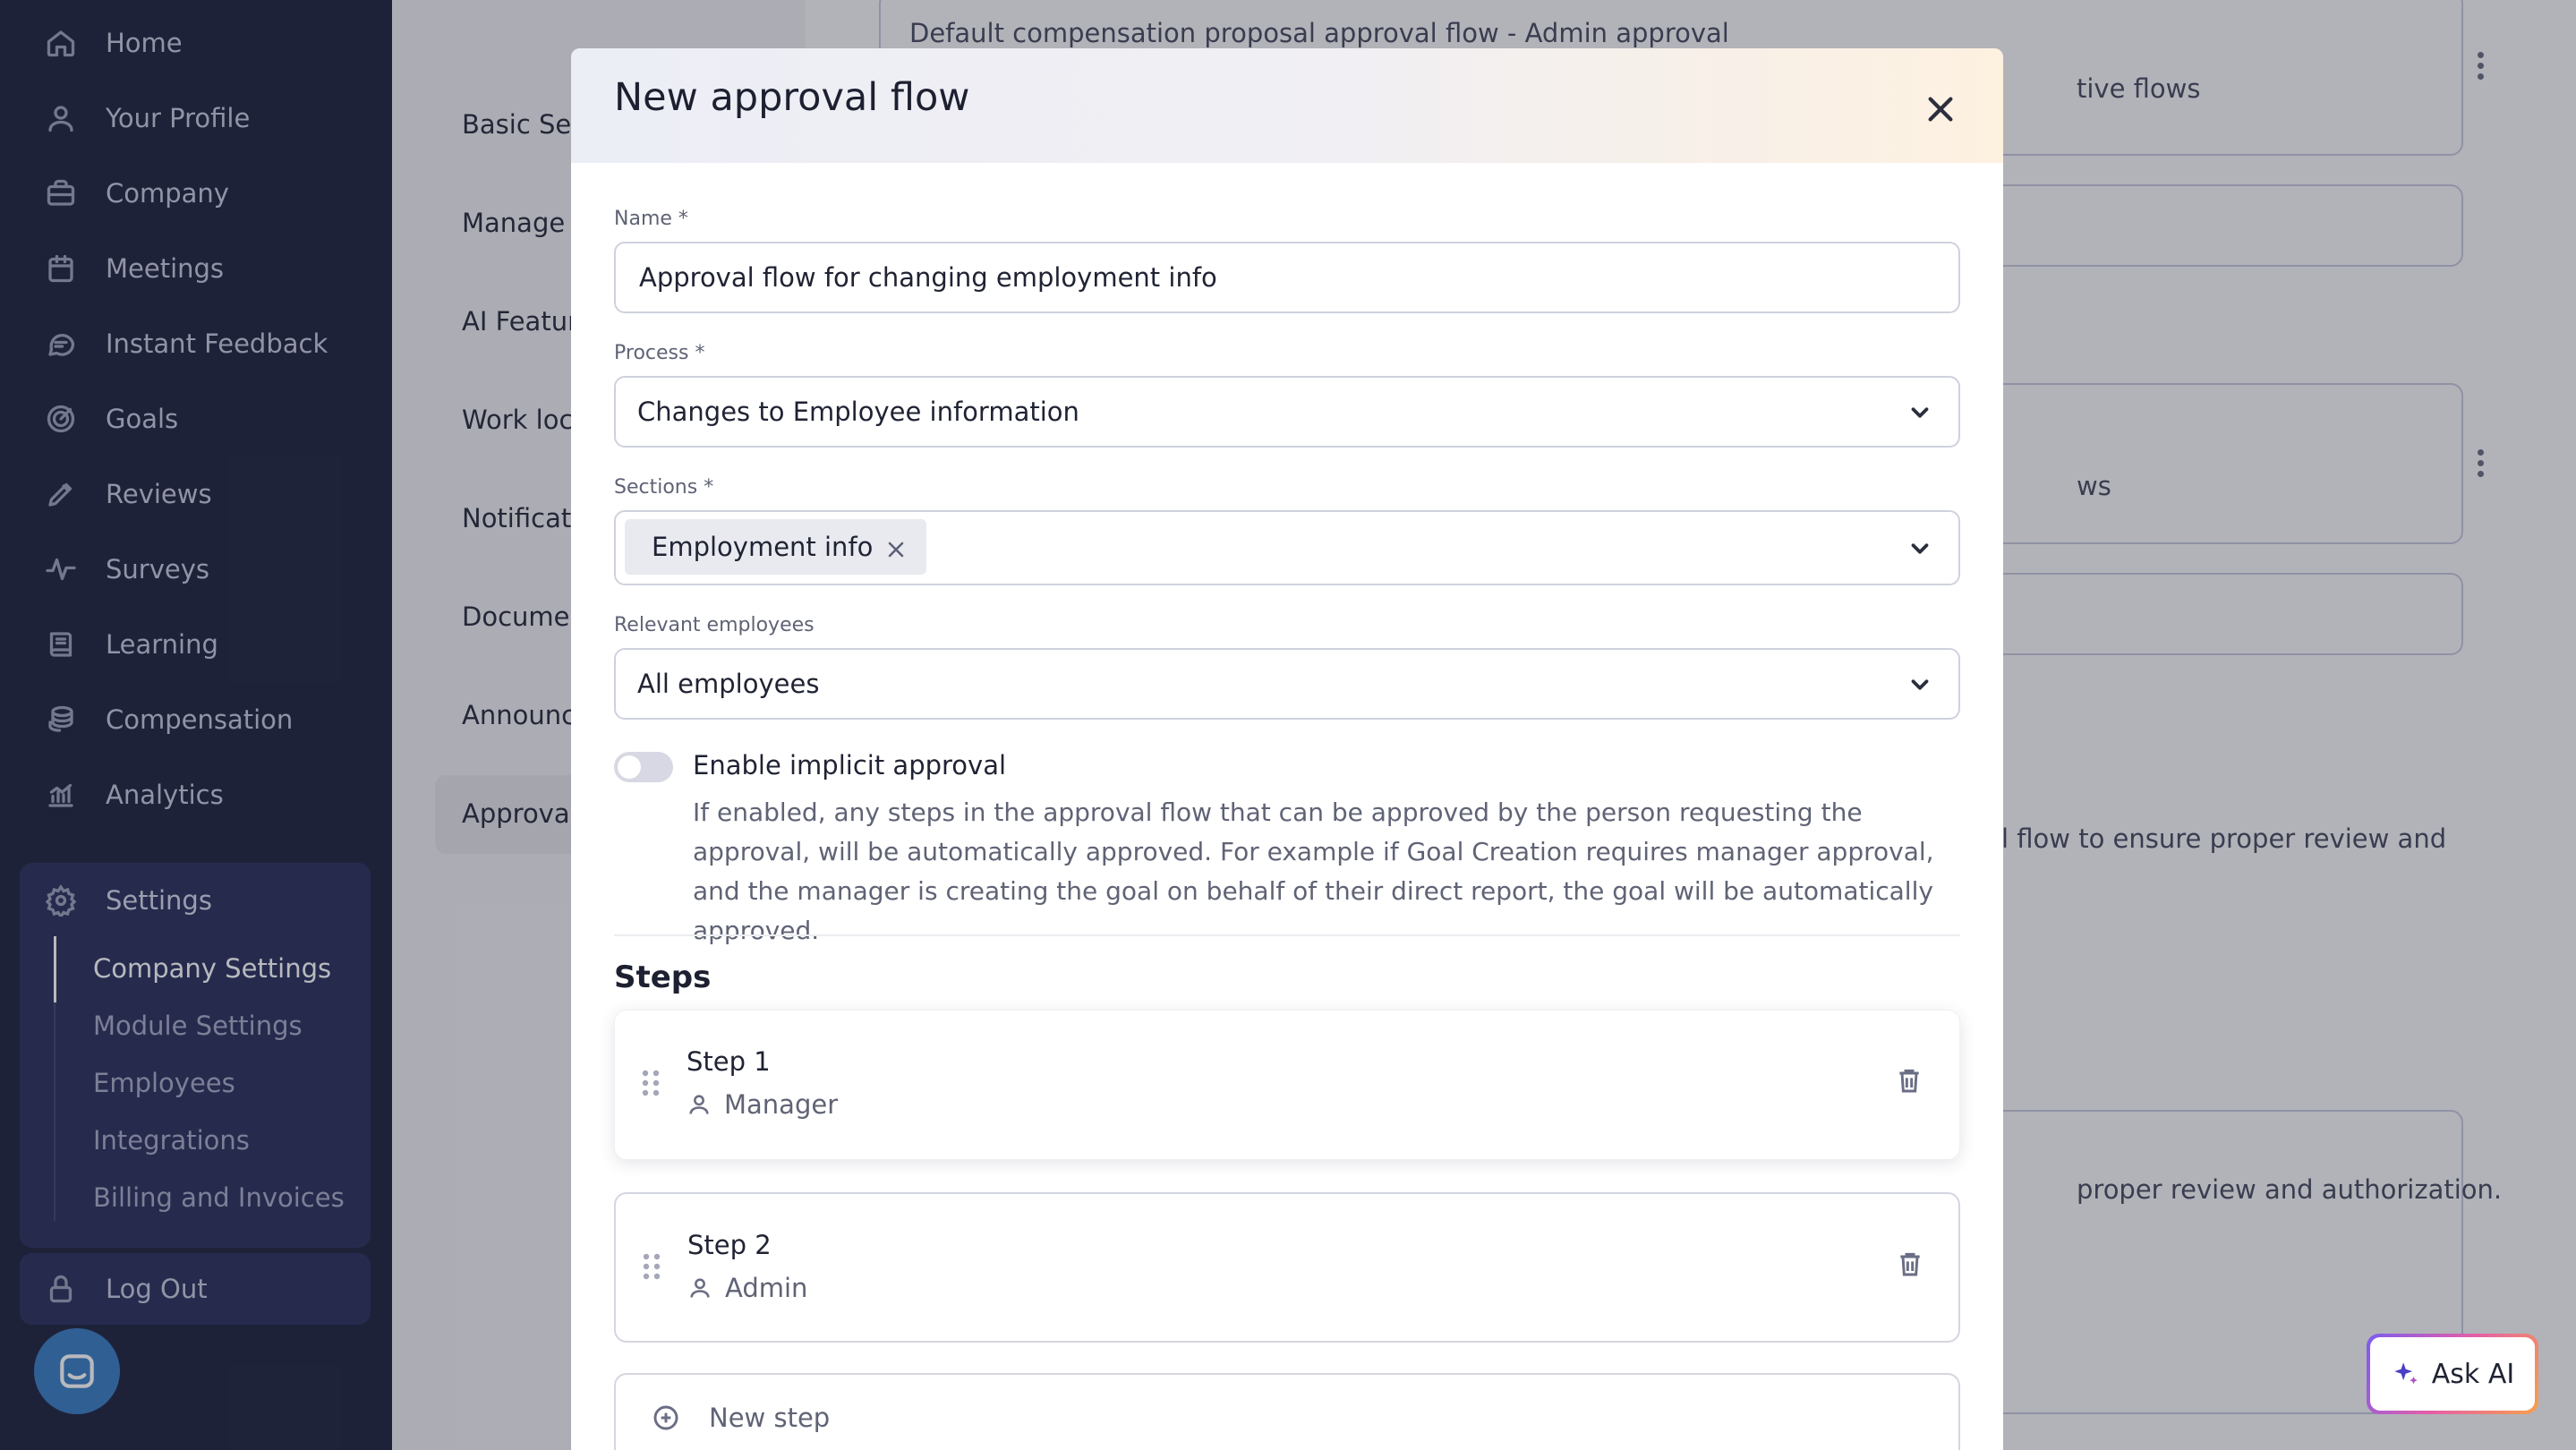 The width and height of the screenshot is (2576, 1450). I want to click on step-name: Step 1, so click(729, 1061).